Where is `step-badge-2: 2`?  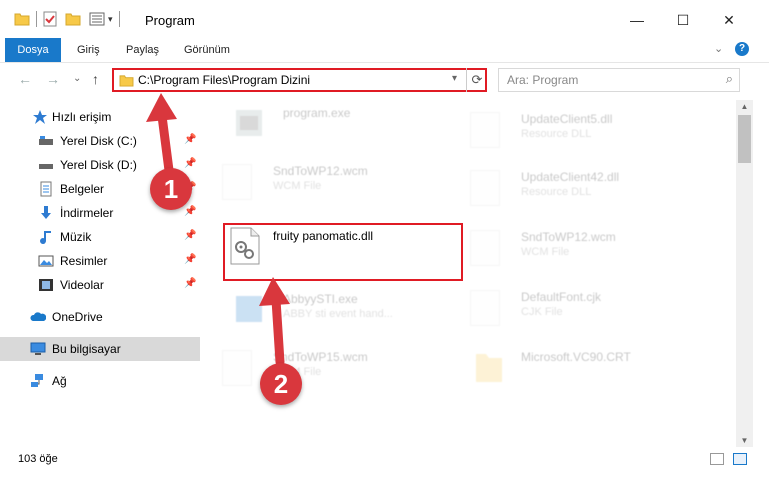
step-badge-2: 2 is located at coordinates (281, 384).